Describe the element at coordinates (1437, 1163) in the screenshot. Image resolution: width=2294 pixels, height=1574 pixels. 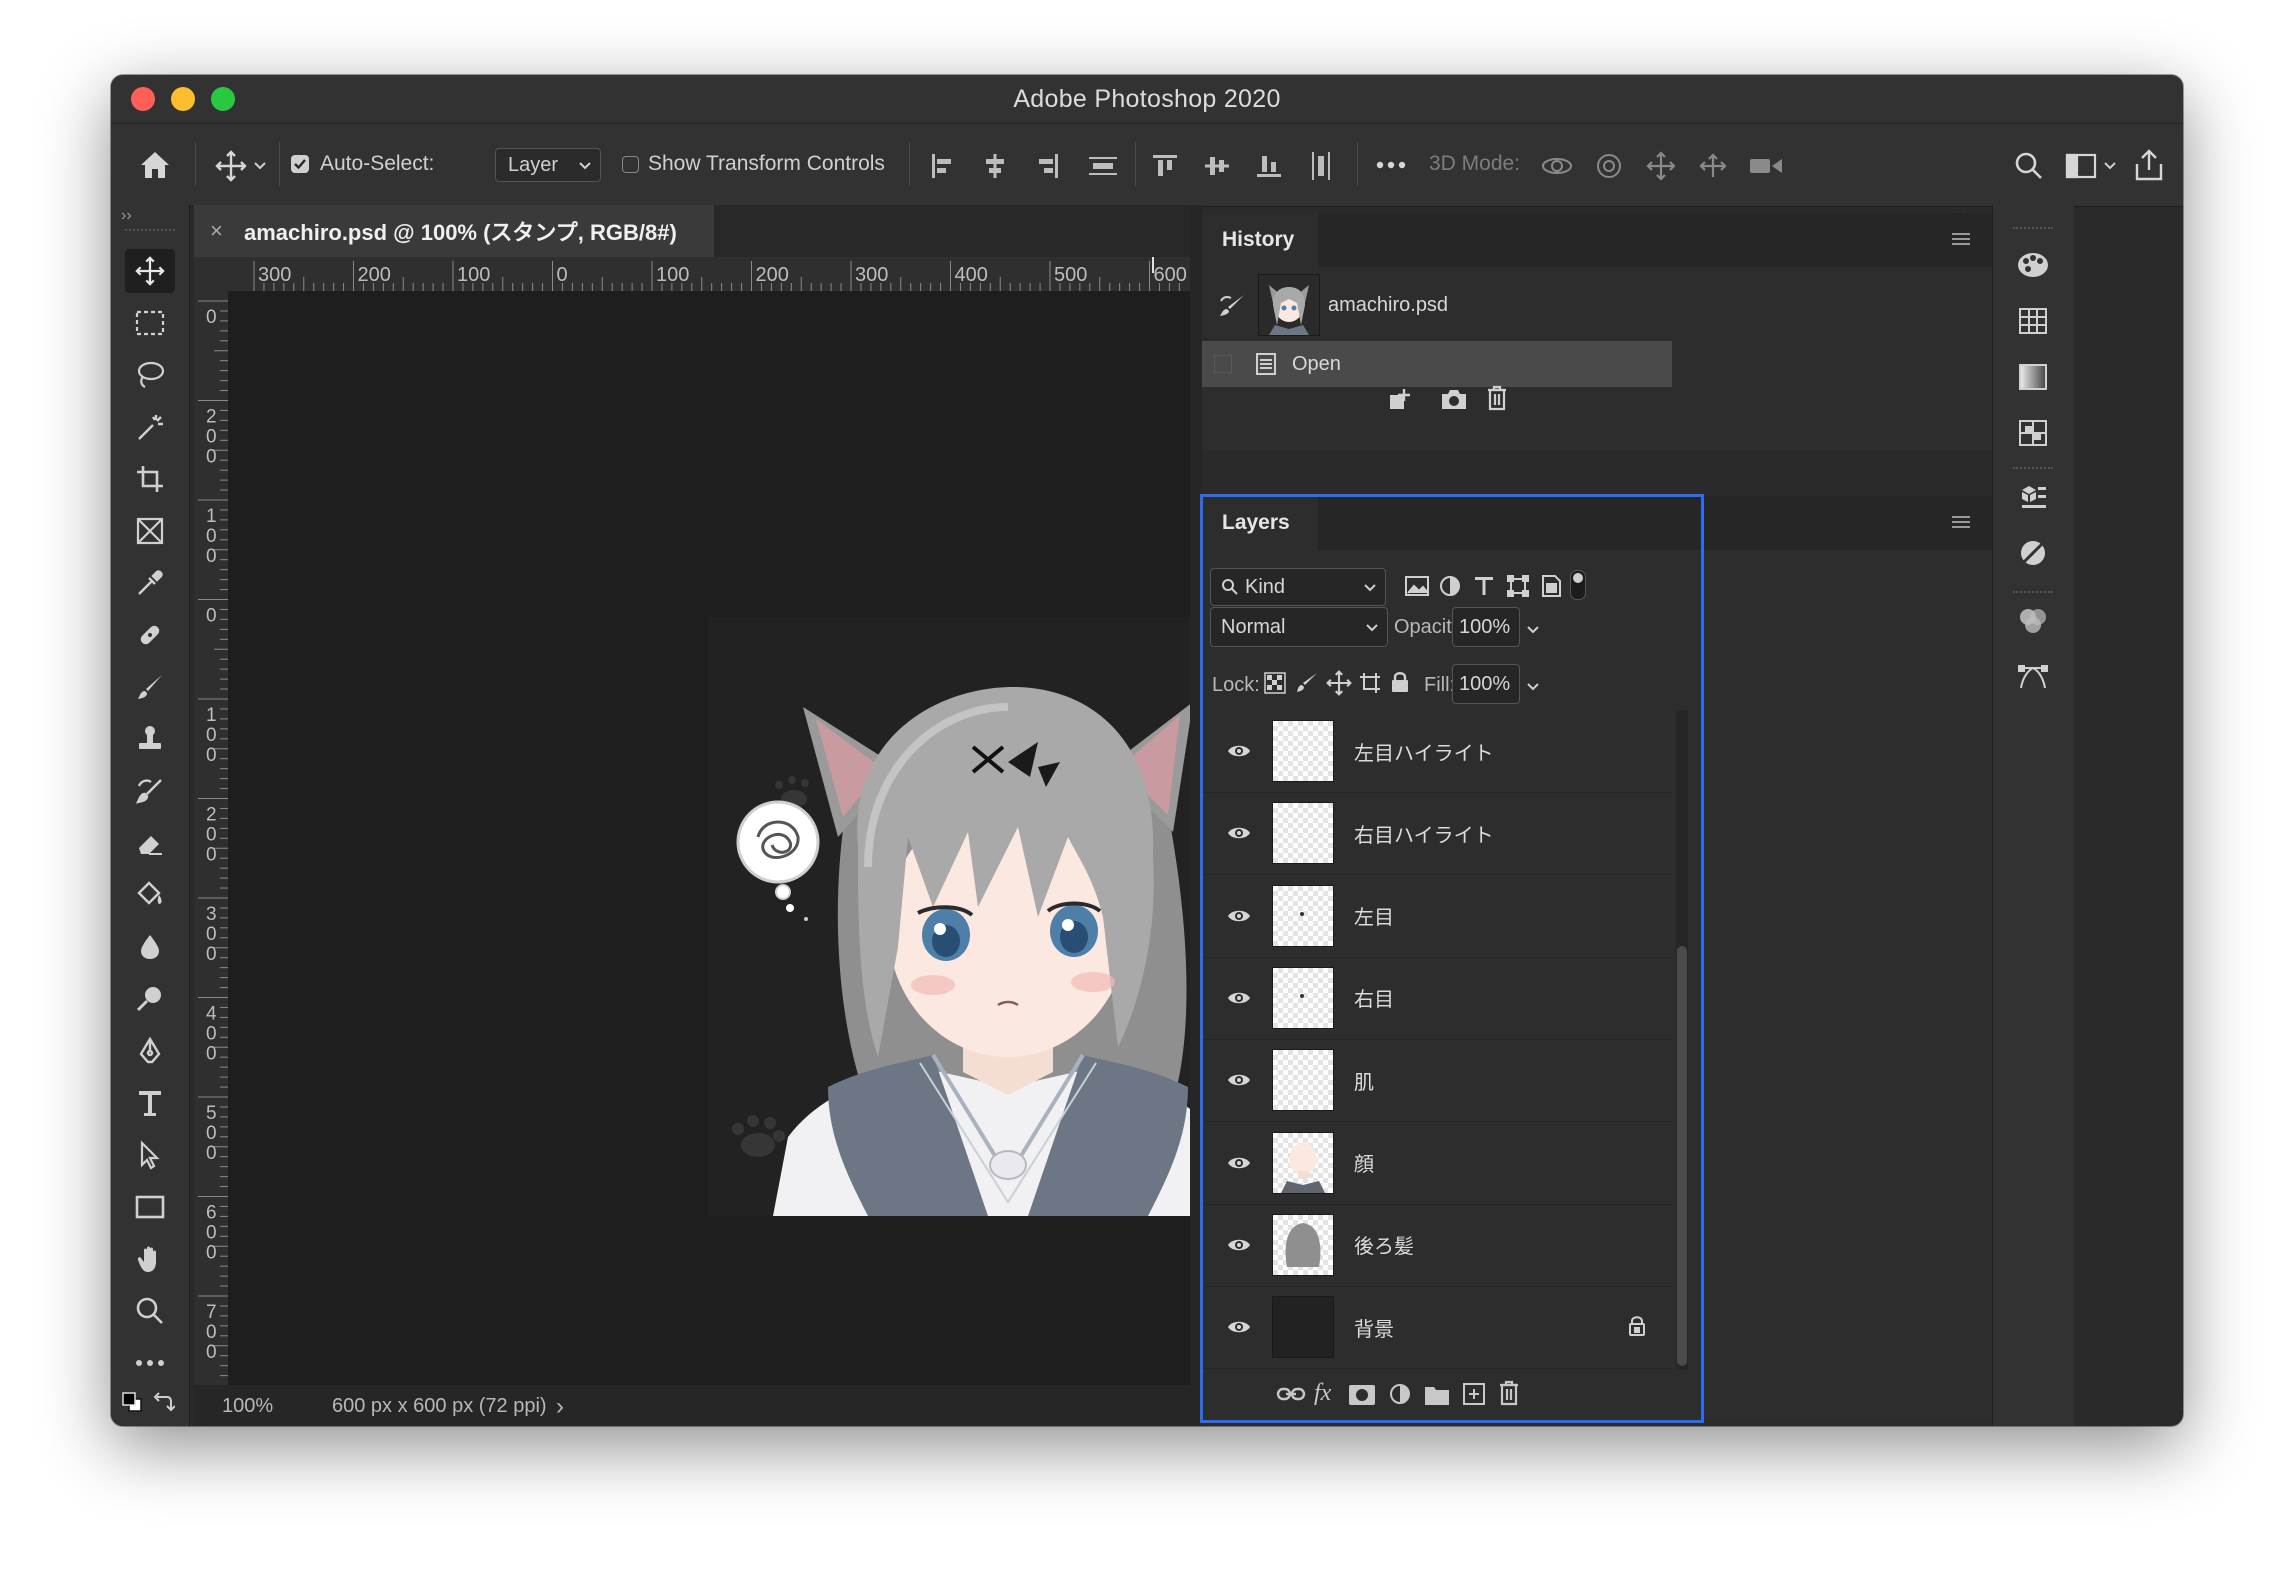
I see `layer-row: 顔` at that location.